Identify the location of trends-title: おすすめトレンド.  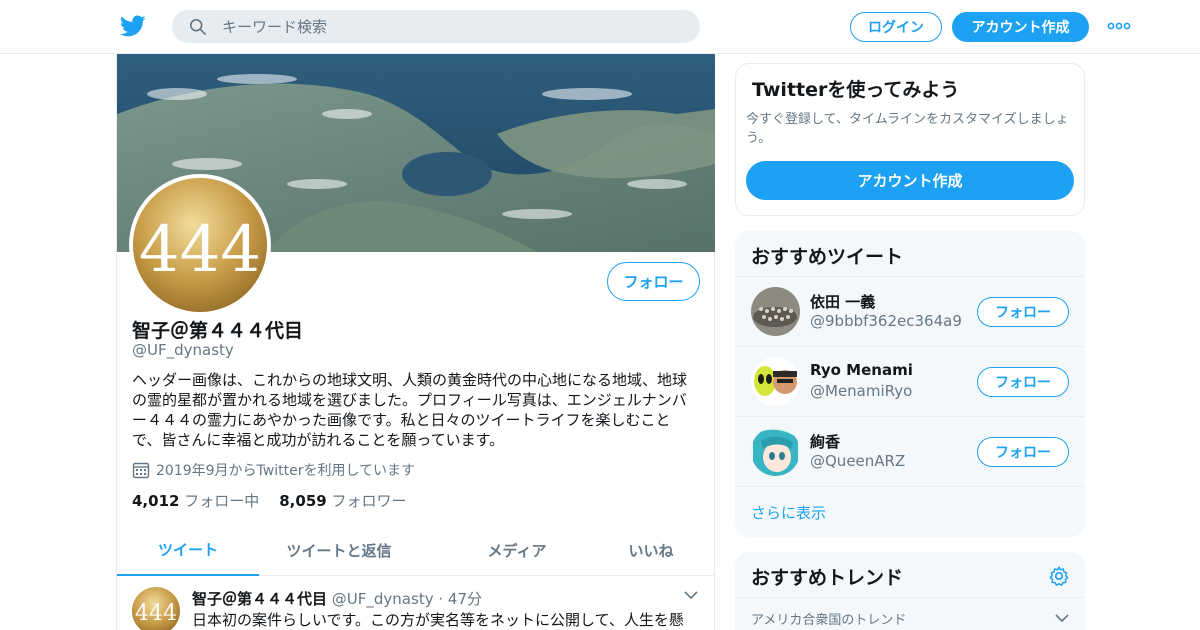
(827, 578).